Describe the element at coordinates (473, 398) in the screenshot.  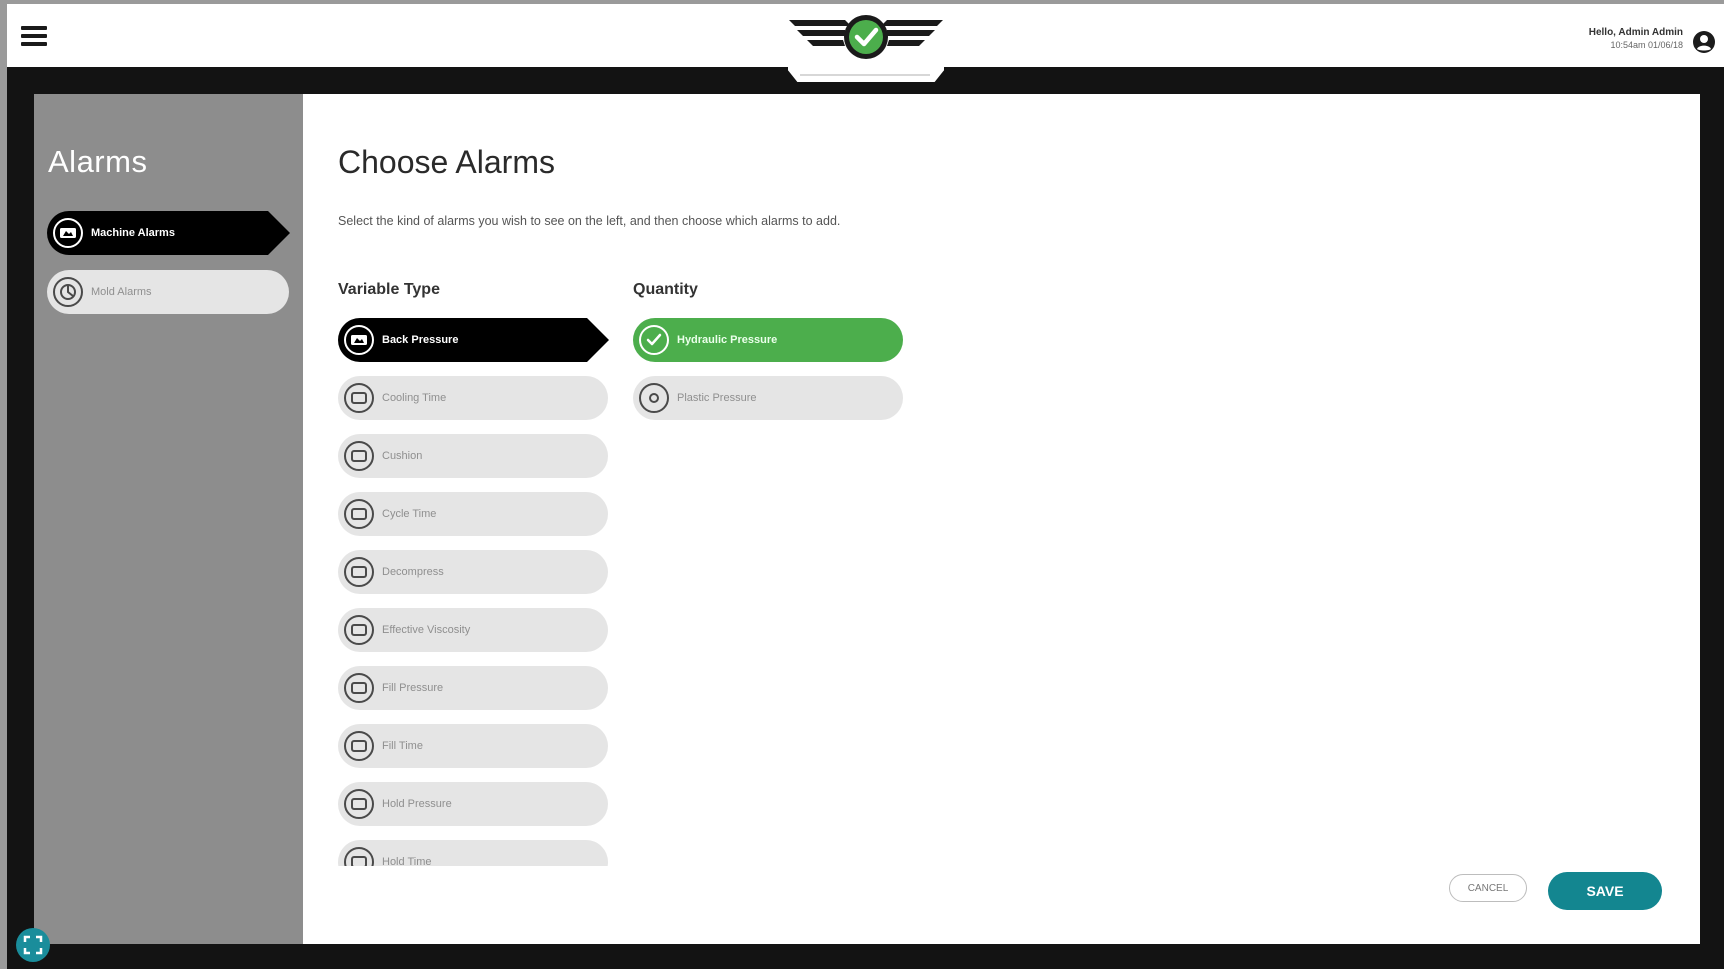
I see `variable-type-item-cooling-time: Cooling Time` at that location.